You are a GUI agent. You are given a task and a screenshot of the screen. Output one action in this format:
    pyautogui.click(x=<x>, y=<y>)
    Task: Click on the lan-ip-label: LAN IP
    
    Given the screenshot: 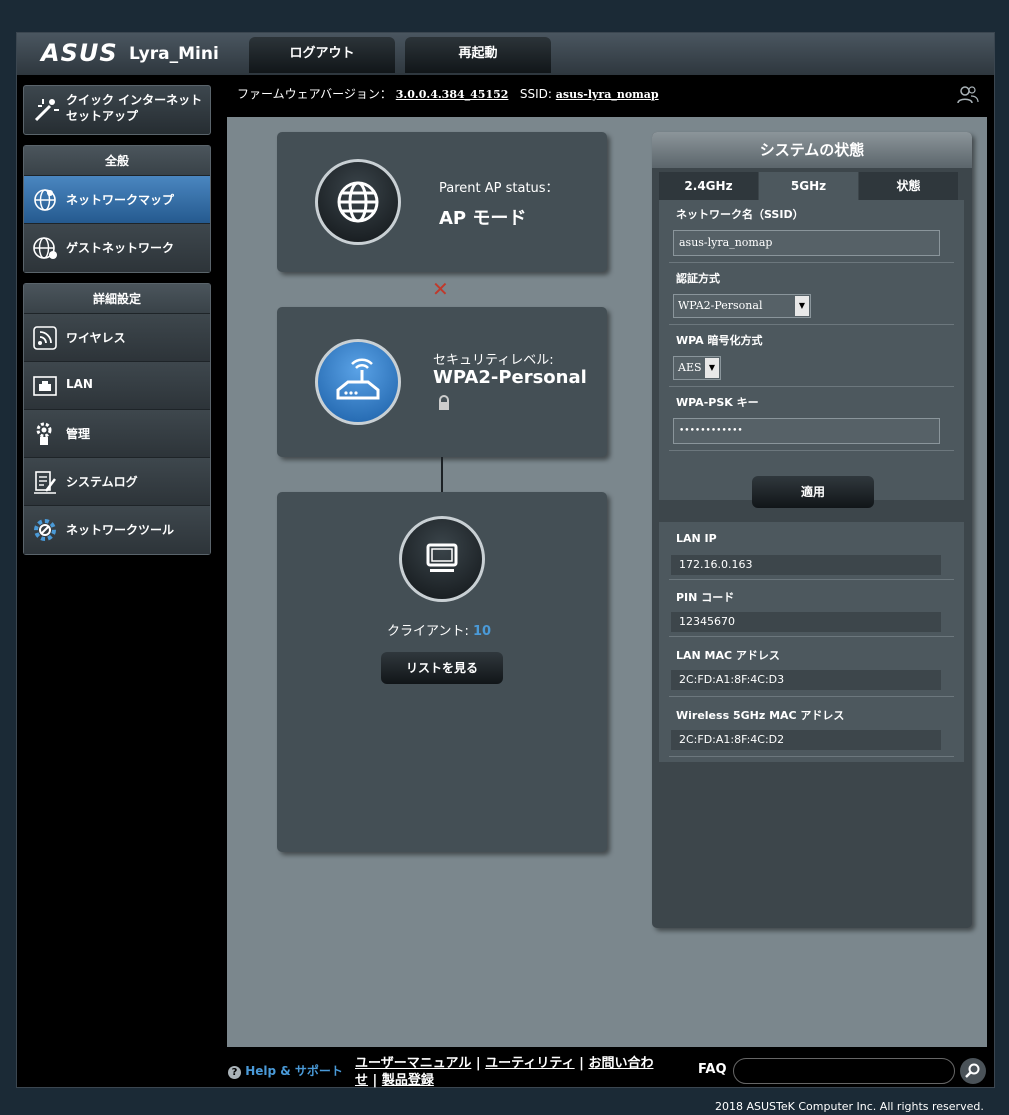 What is the action you would take?
    pyautogui.click(x=696, y=538)
    